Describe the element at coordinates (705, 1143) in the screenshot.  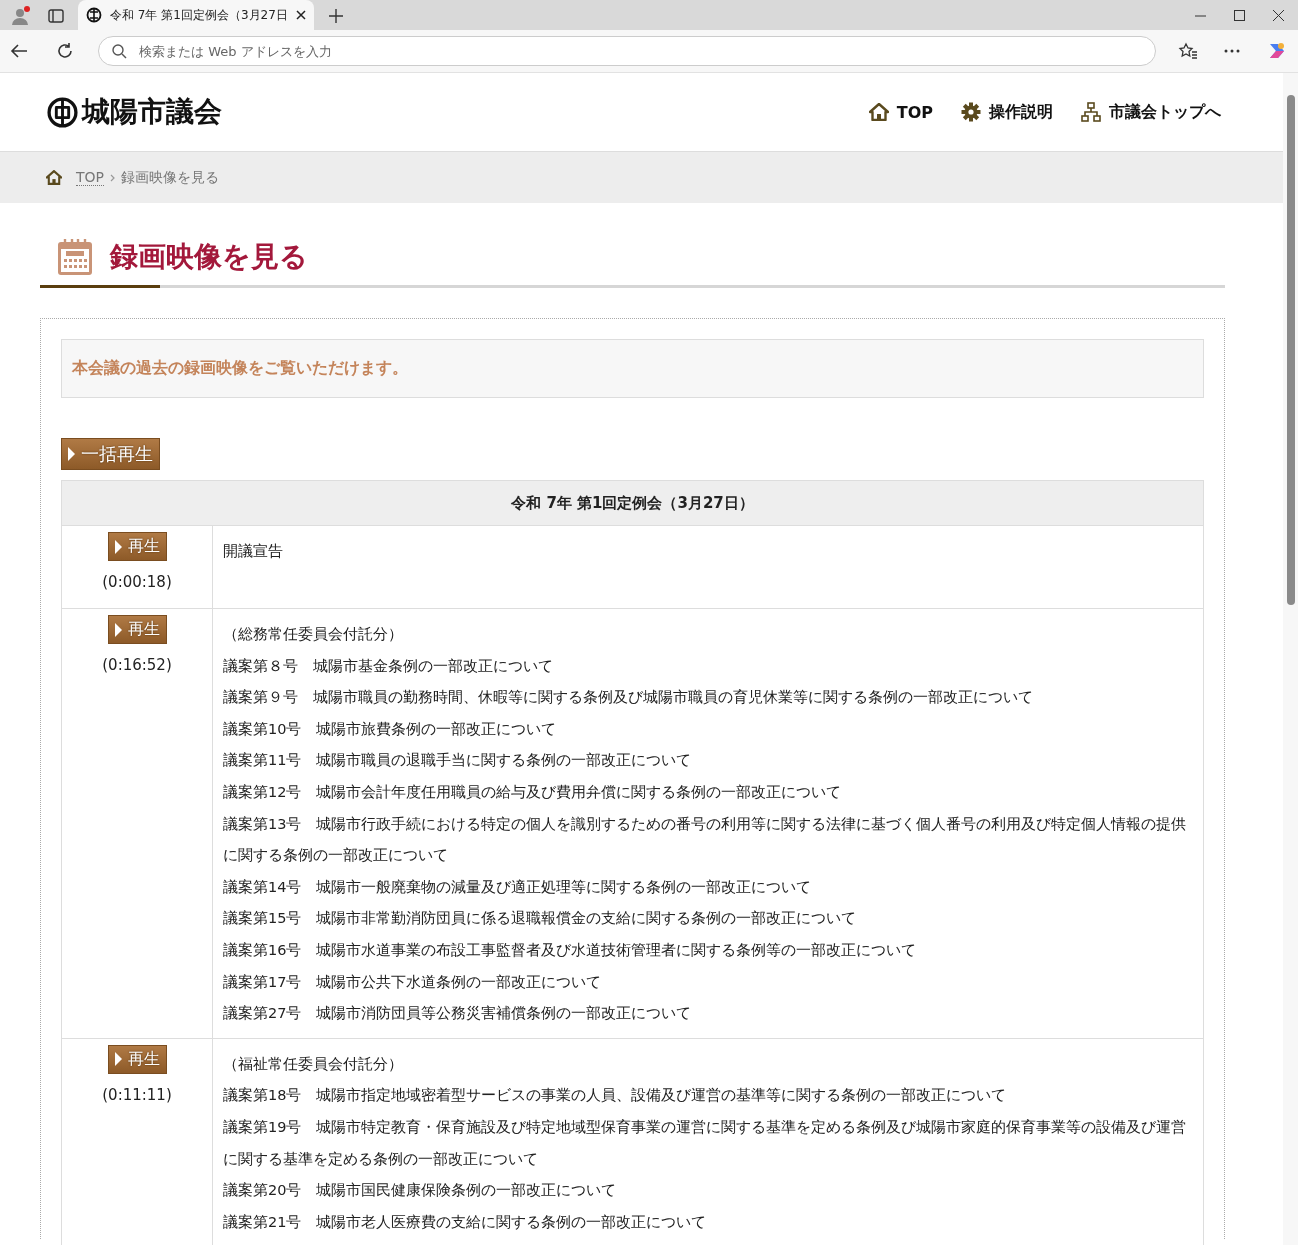
I see `agenda-item: 議案第19号 城陽市特定教育・保育施設及び特定地域型保育事業の運営に関する基準を定める条例及び城陽市家庭的保育事業等の設備及び運営に関する基準を定める条例の一部改正について` at that location.